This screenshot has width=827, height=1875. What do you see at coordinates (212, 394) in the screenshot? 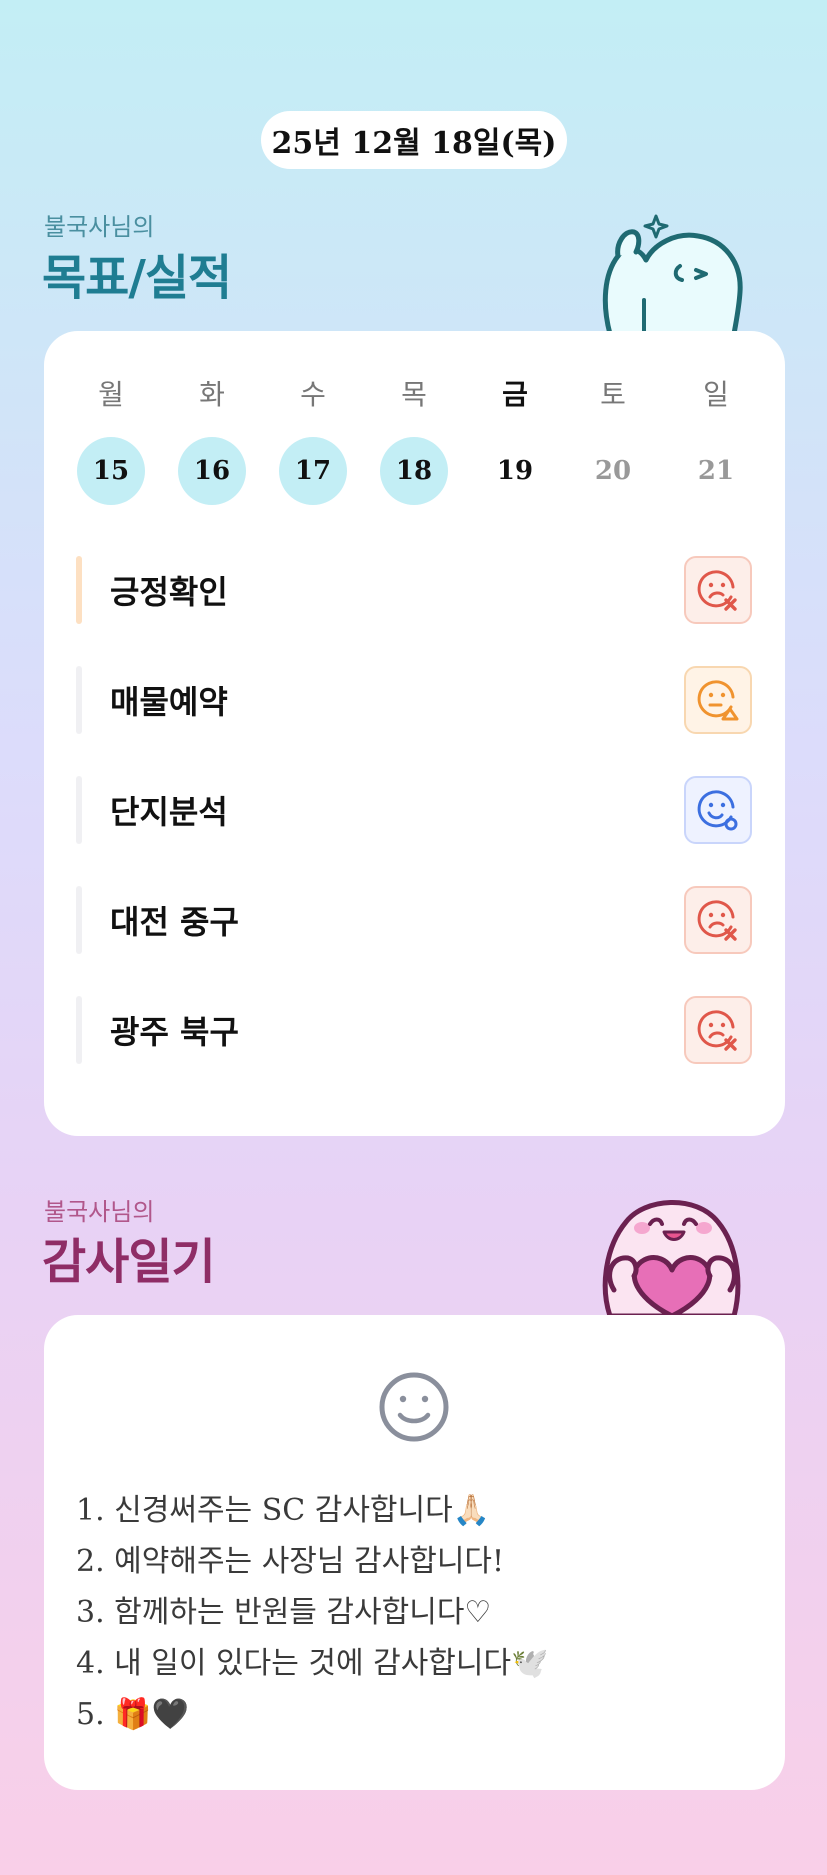
I see `day-name: 화` at bounding box center [212, 394].